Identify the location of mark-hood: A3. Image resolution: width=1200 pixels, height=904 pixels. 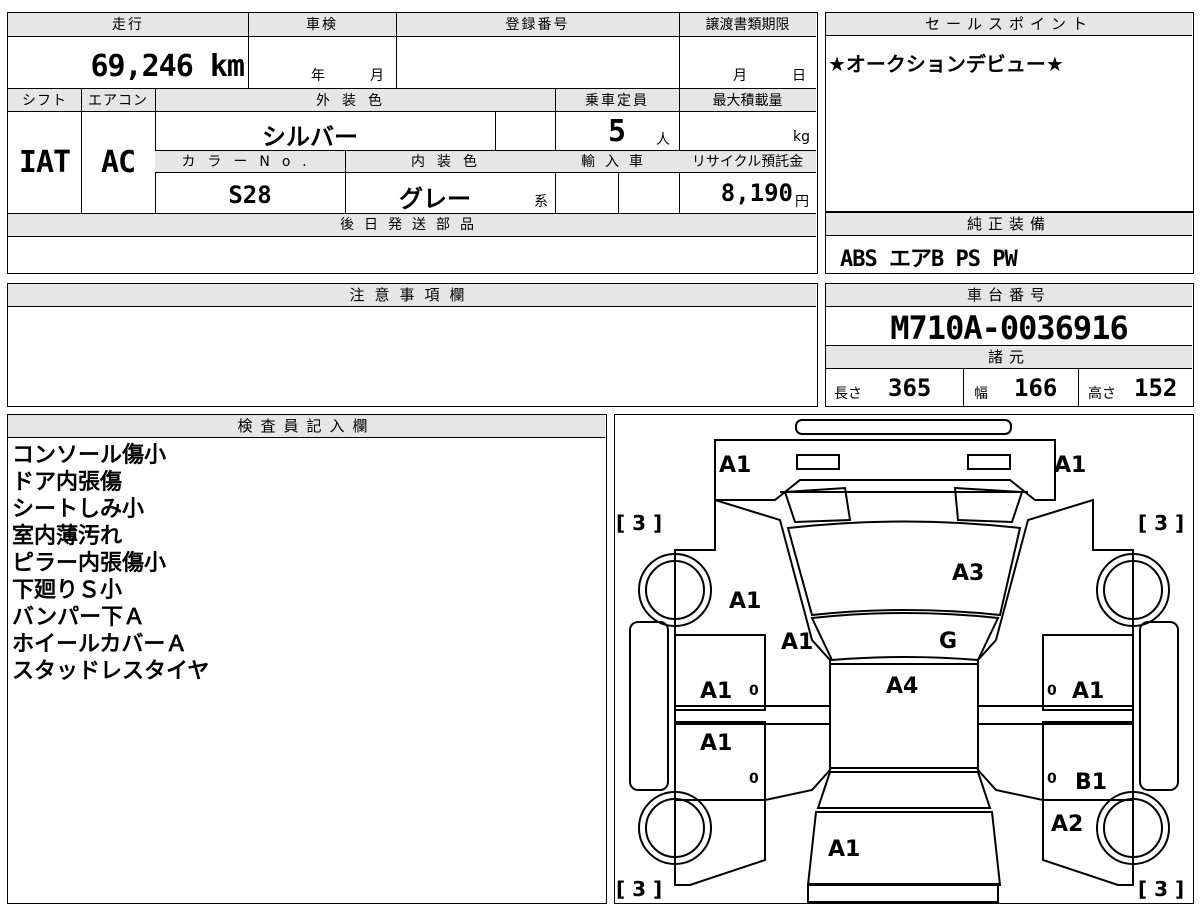
(968, 573).